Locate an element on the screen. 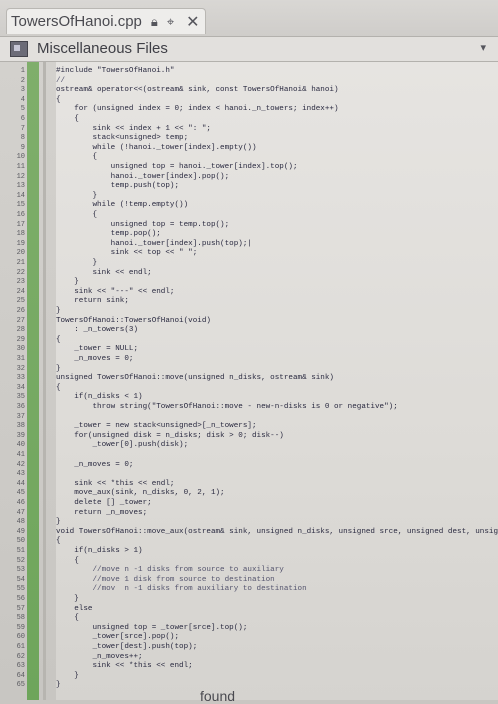 Image resolution: width=498 pixels, height=704 pixels. line-number: 36 is located at coordinates (20, 407).